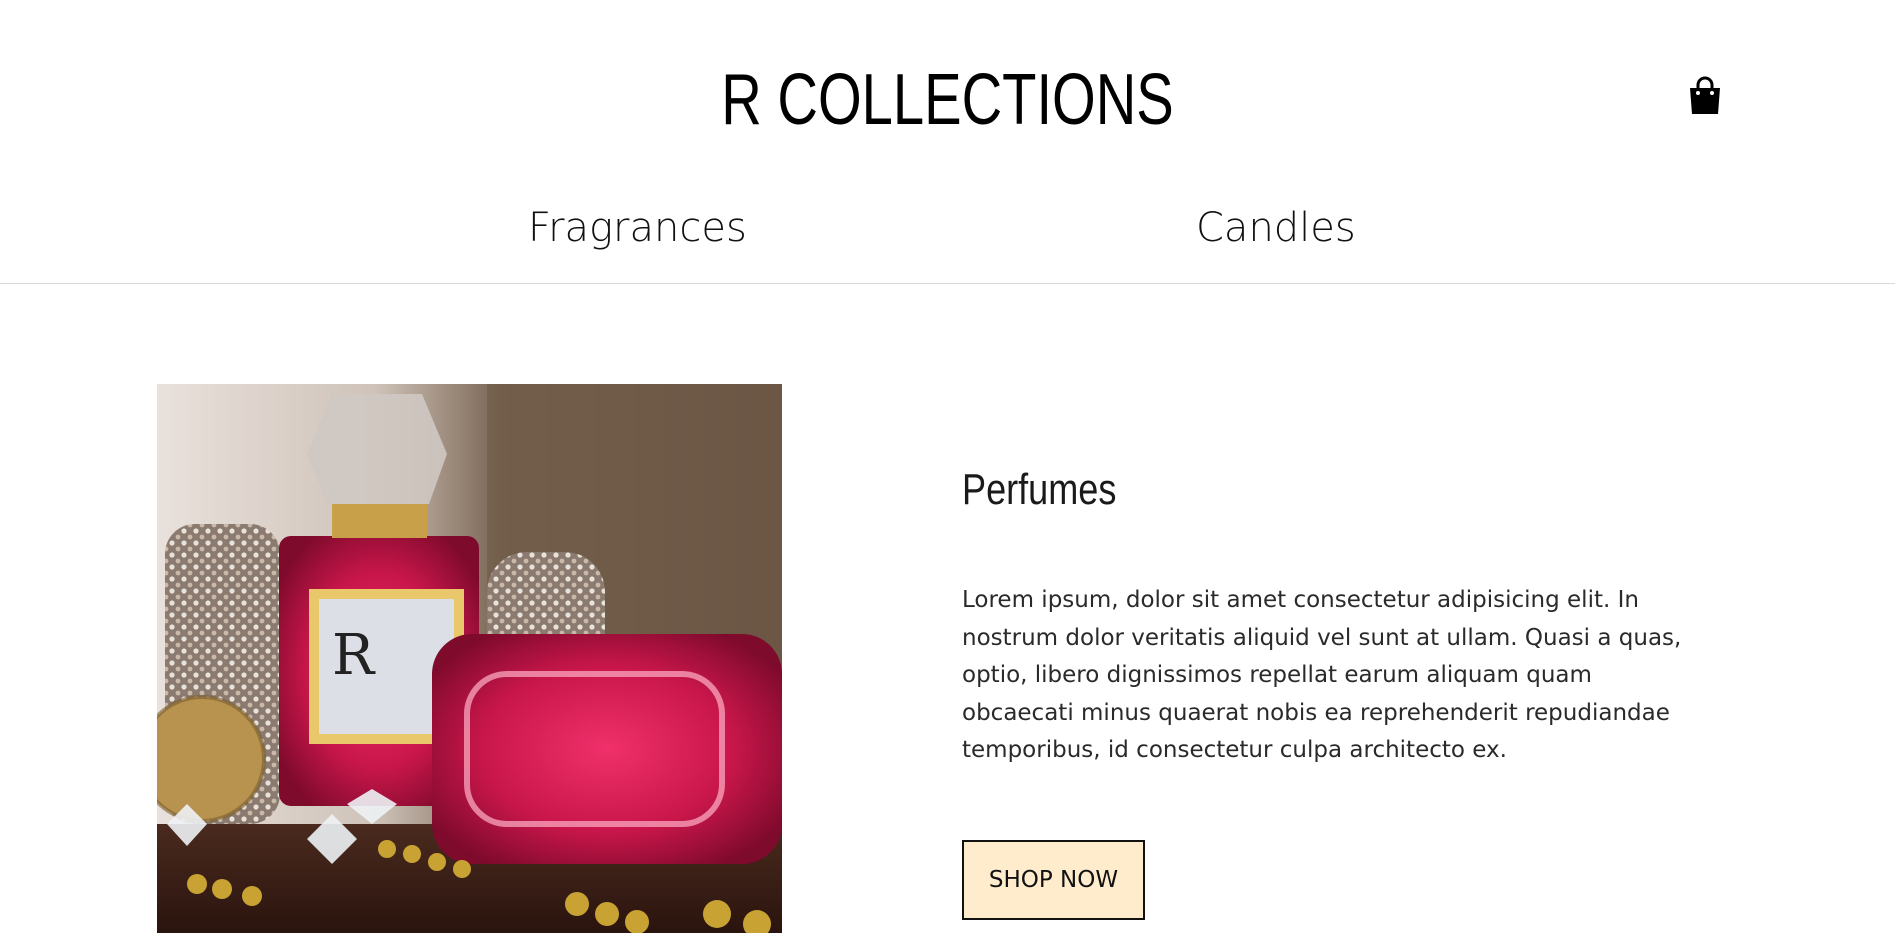  I want to click on brand-logo-text: R COLLECTIONS, so click(947, 100).